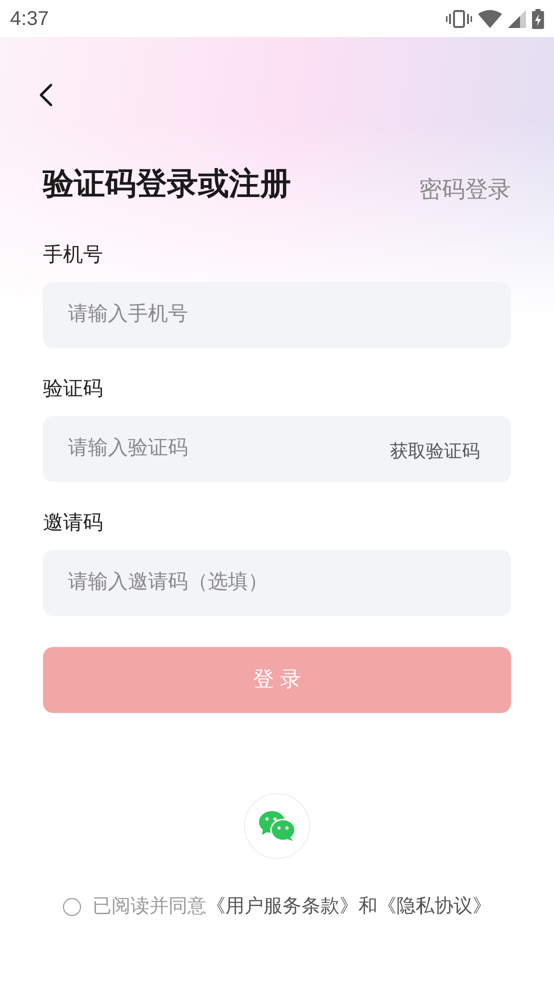 This screenshot has width=554, height=984. Describe the element at coordinates (73, 389) in the screenshot. I see `field-label: 验证码` at that location.